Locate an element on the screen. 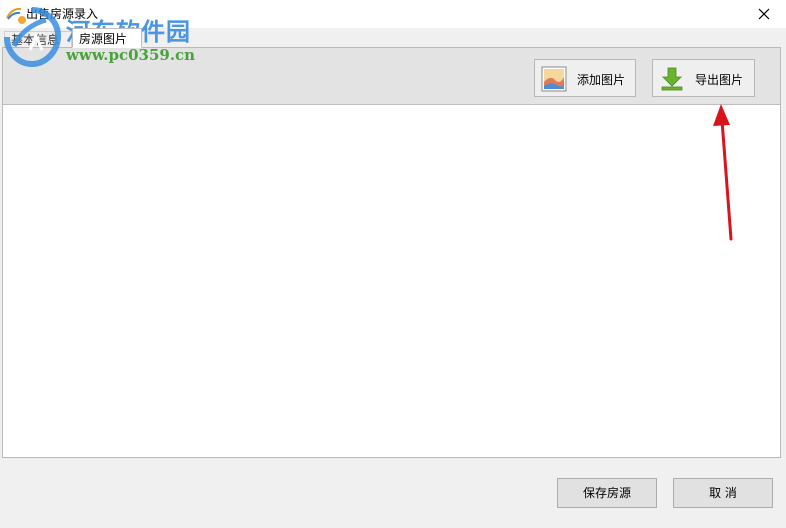  image-icon is located at coordinates (554, 79).